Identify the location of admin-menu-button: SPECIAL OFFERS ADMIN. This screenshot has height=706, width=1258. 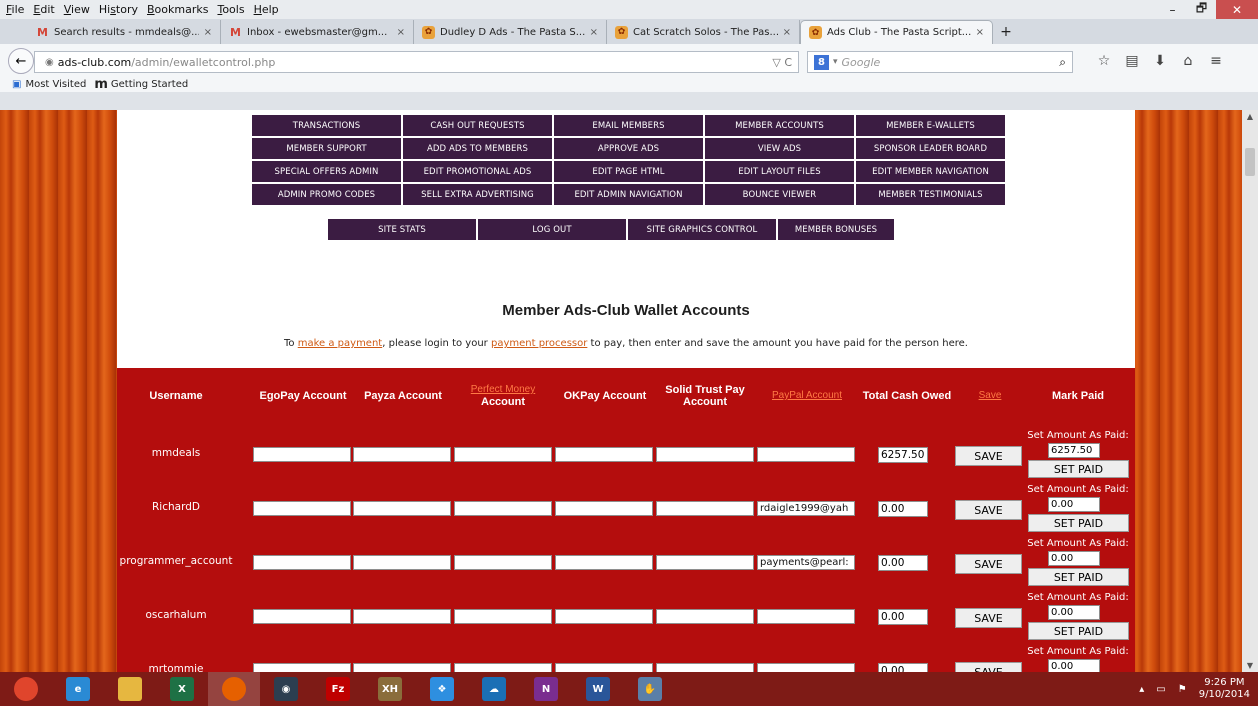
(326, 171).